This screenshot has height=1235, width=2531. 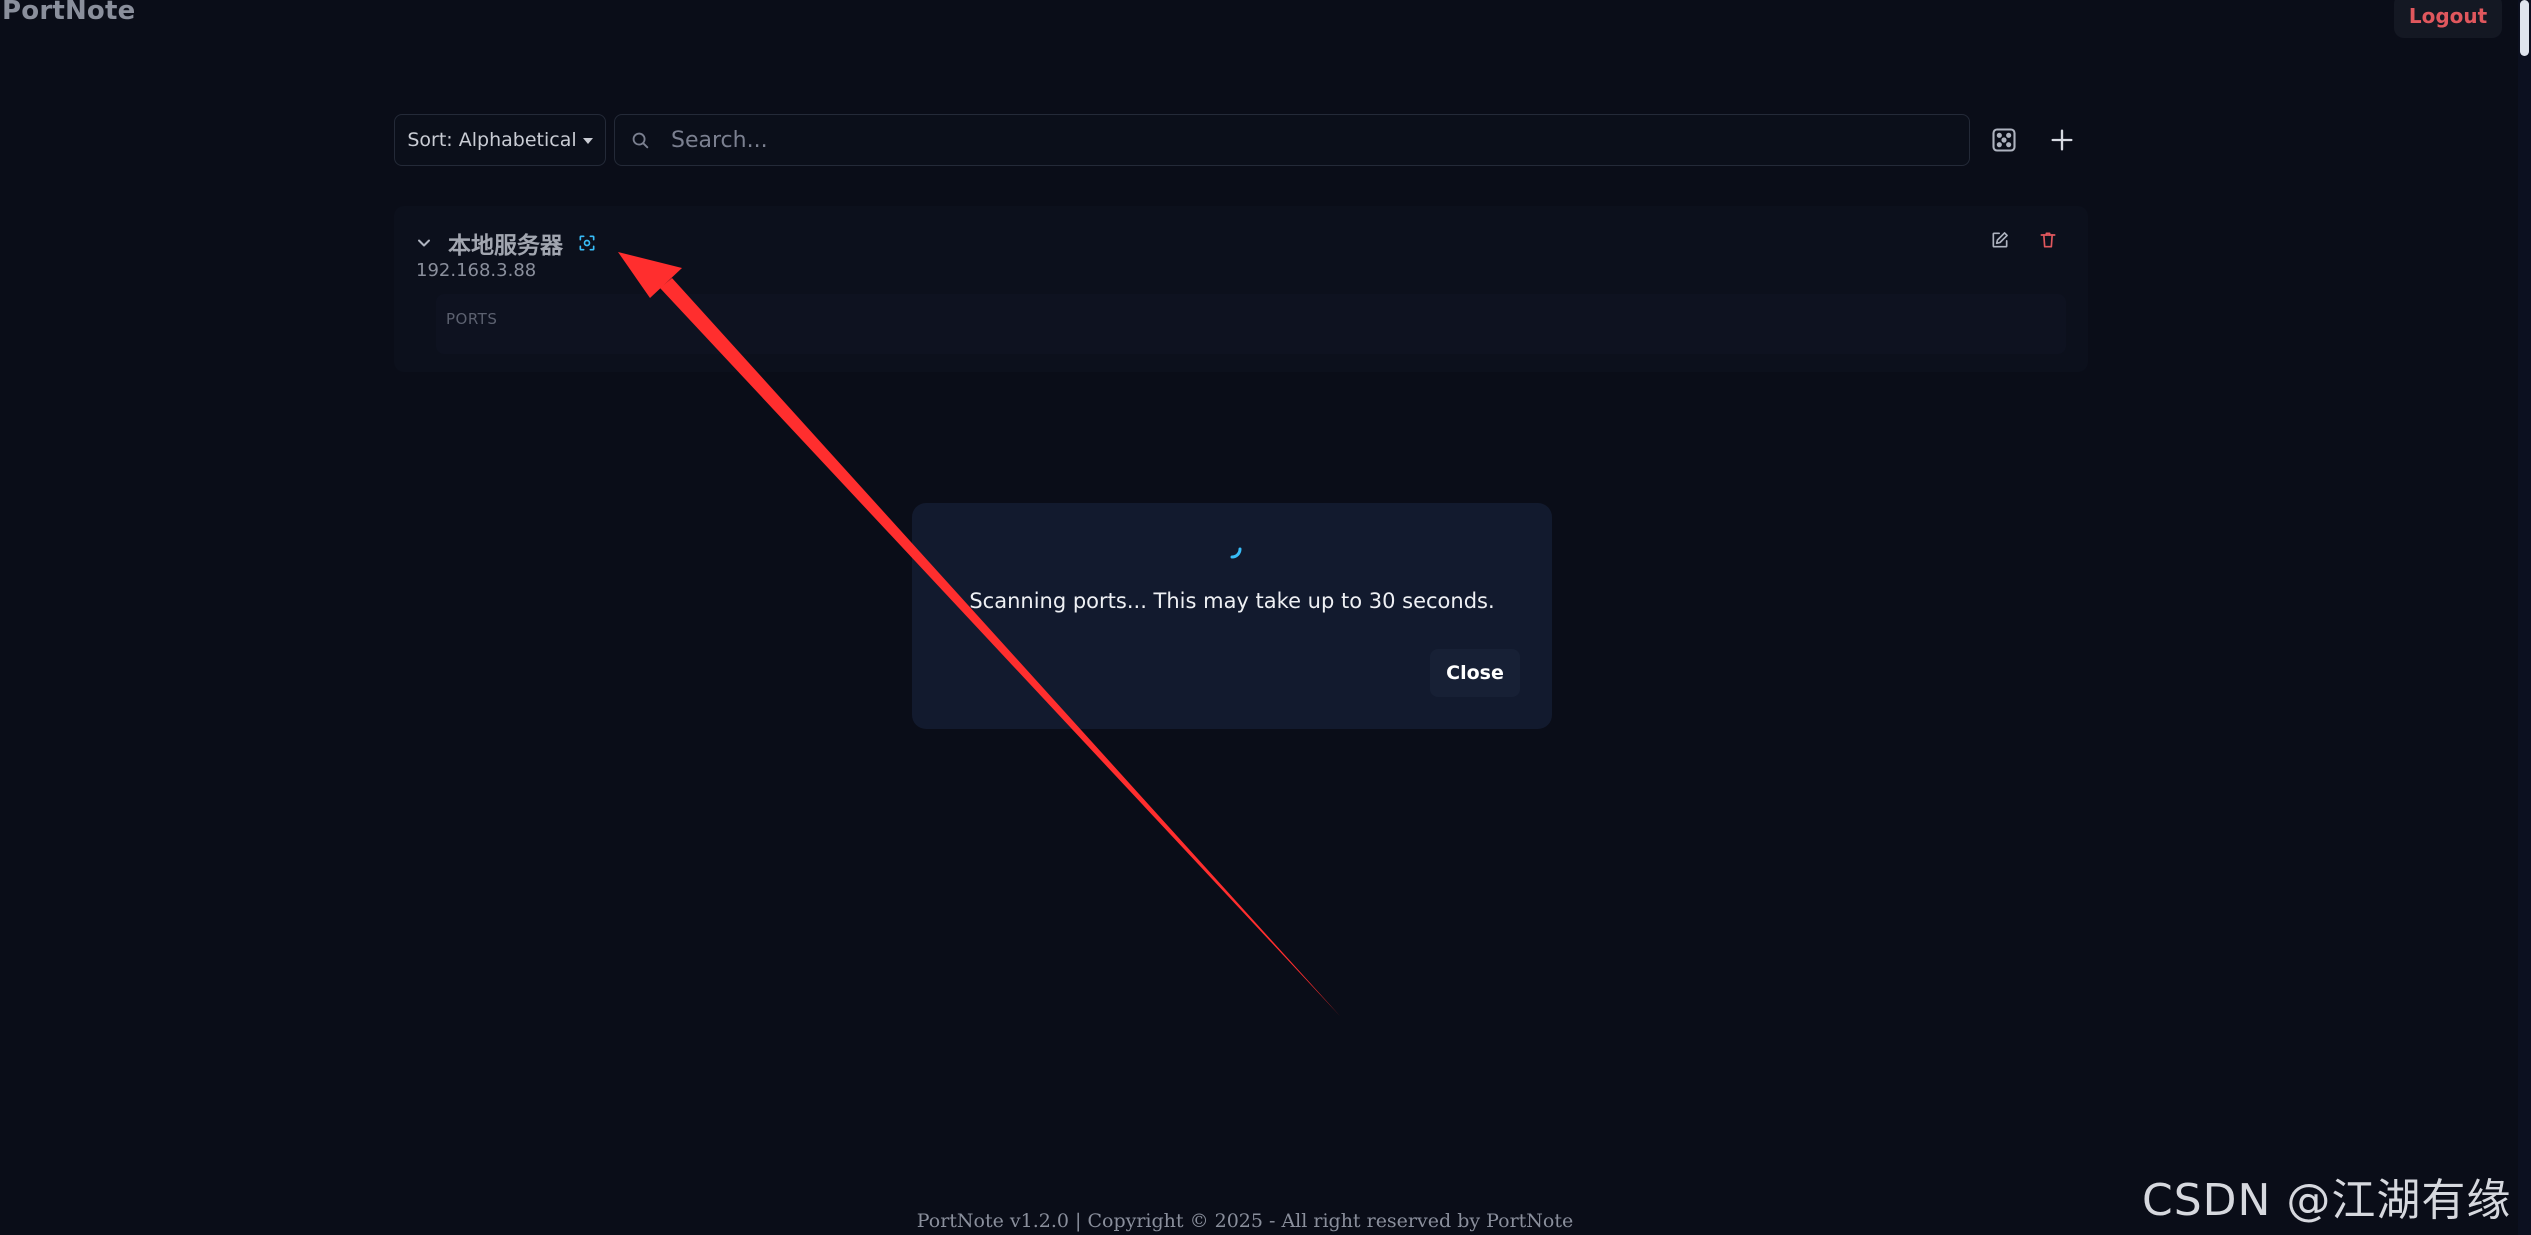 I want to click on server-card-header: 本地服务器, so click(x=505, y=243).